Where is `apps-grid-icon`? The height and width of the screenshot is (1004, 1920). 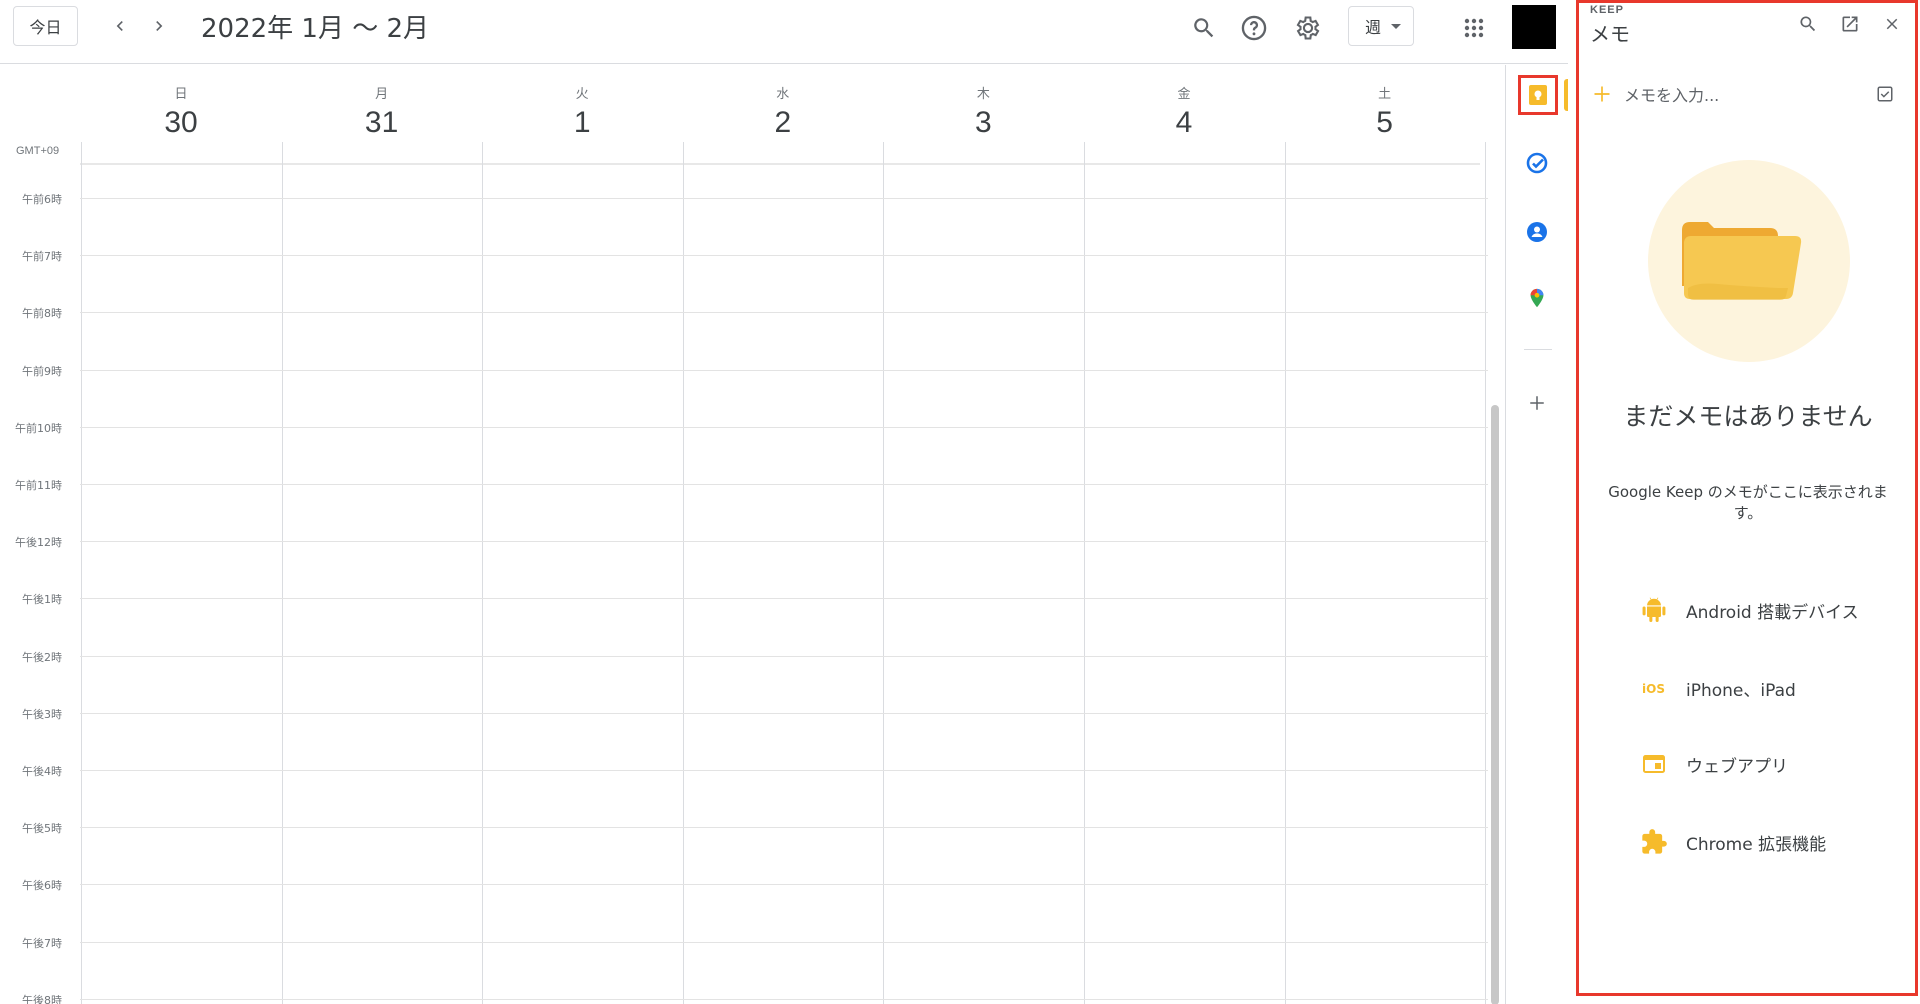
apps-grid-icon is located at coordinates (1474, 28).